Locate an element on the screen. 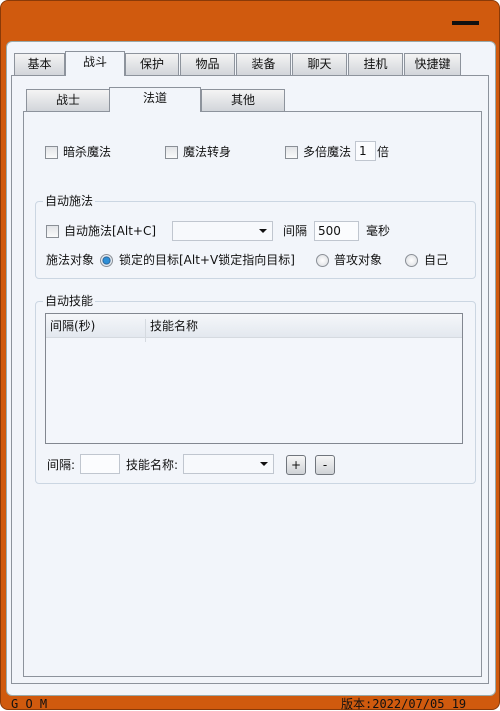  tab-items: 物品 is located at coordinates (207, 64).